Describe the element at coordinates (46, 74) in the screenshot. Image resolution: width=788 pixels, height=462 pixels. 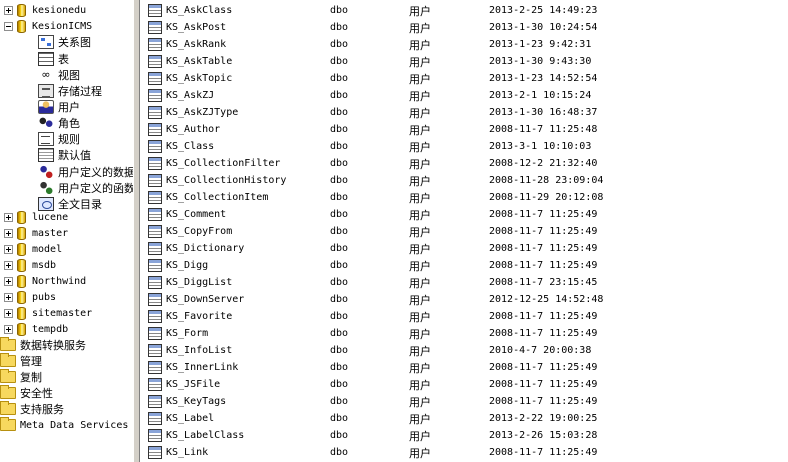
I see `view-icon: ∞` at that location.